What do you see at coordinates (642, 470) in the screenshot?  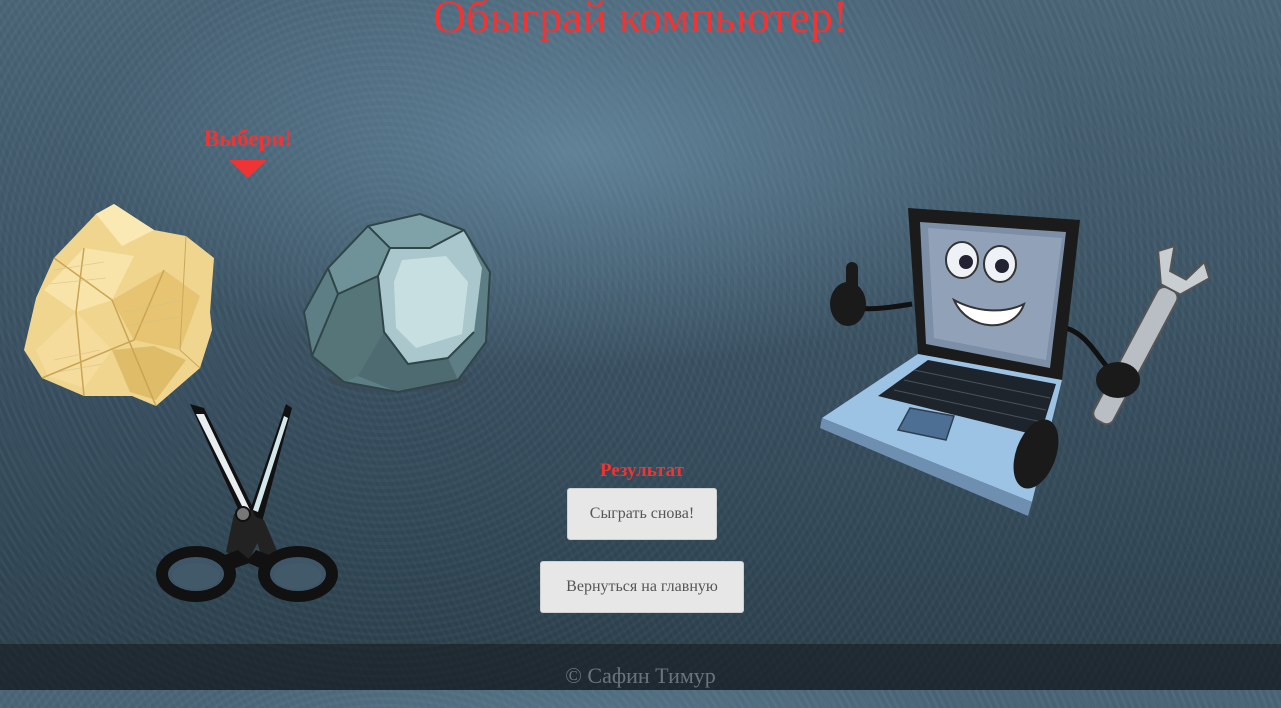 I see `result-label: Результат` at bounding box center [642, 470].